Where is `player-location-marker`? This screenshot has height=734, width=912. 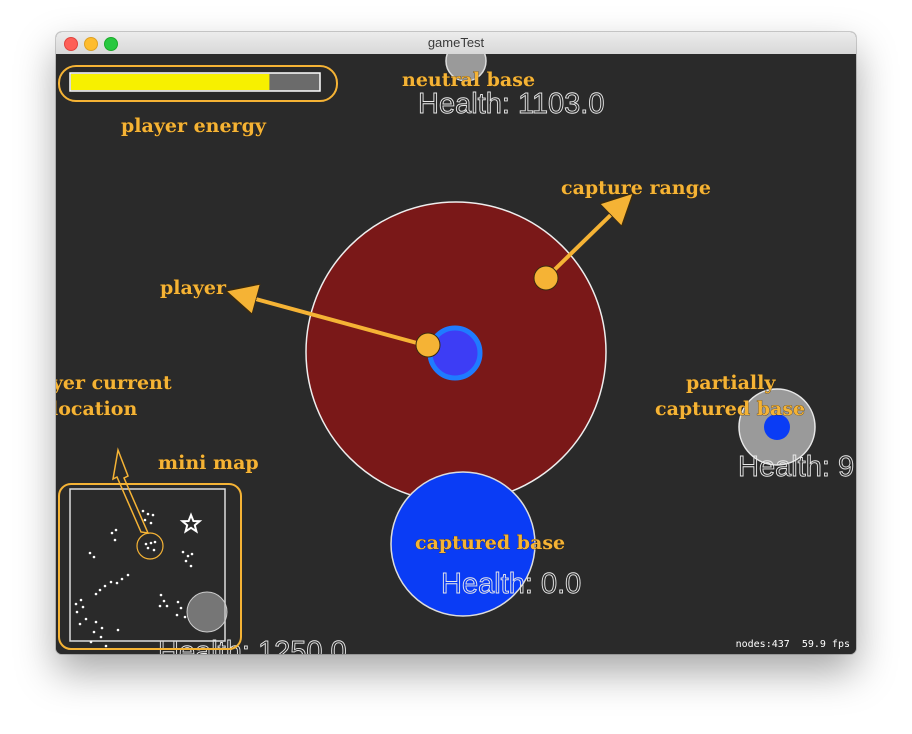 player-location-marker is located at coordinates (150, 546).